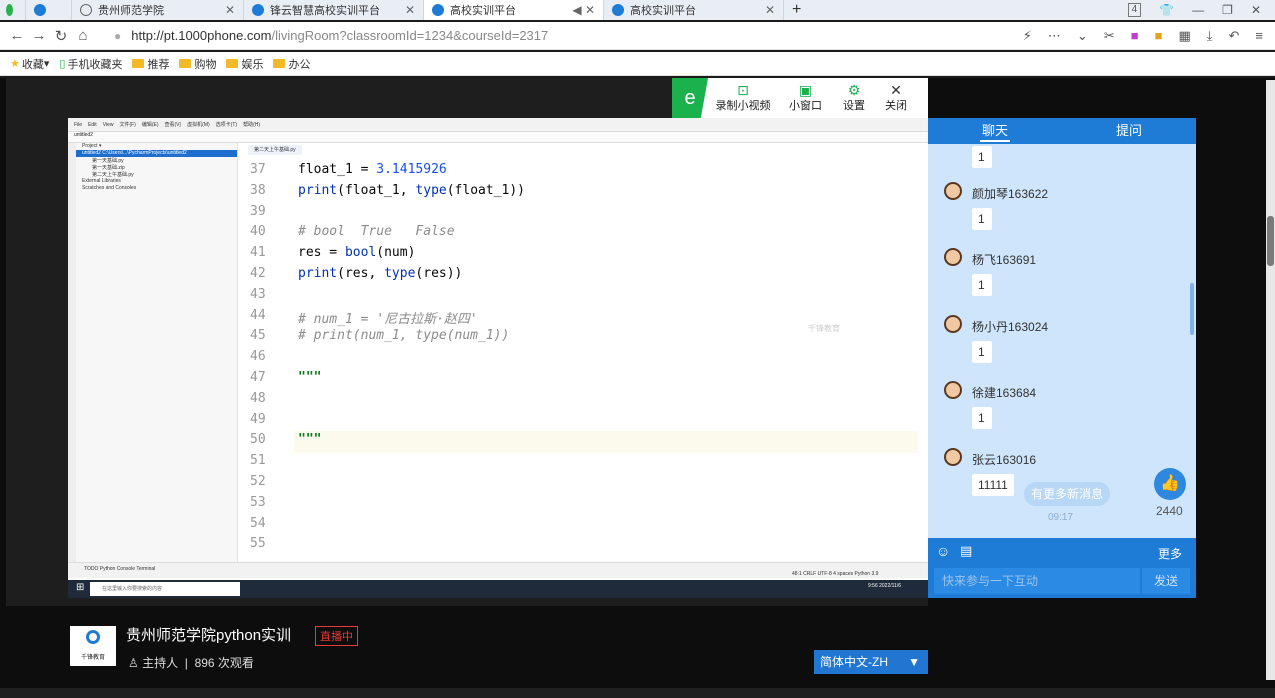 The height and width of the screenshot is (698, 1275). I want to click on code-line: print(res, type(res)), so click(380, 273).